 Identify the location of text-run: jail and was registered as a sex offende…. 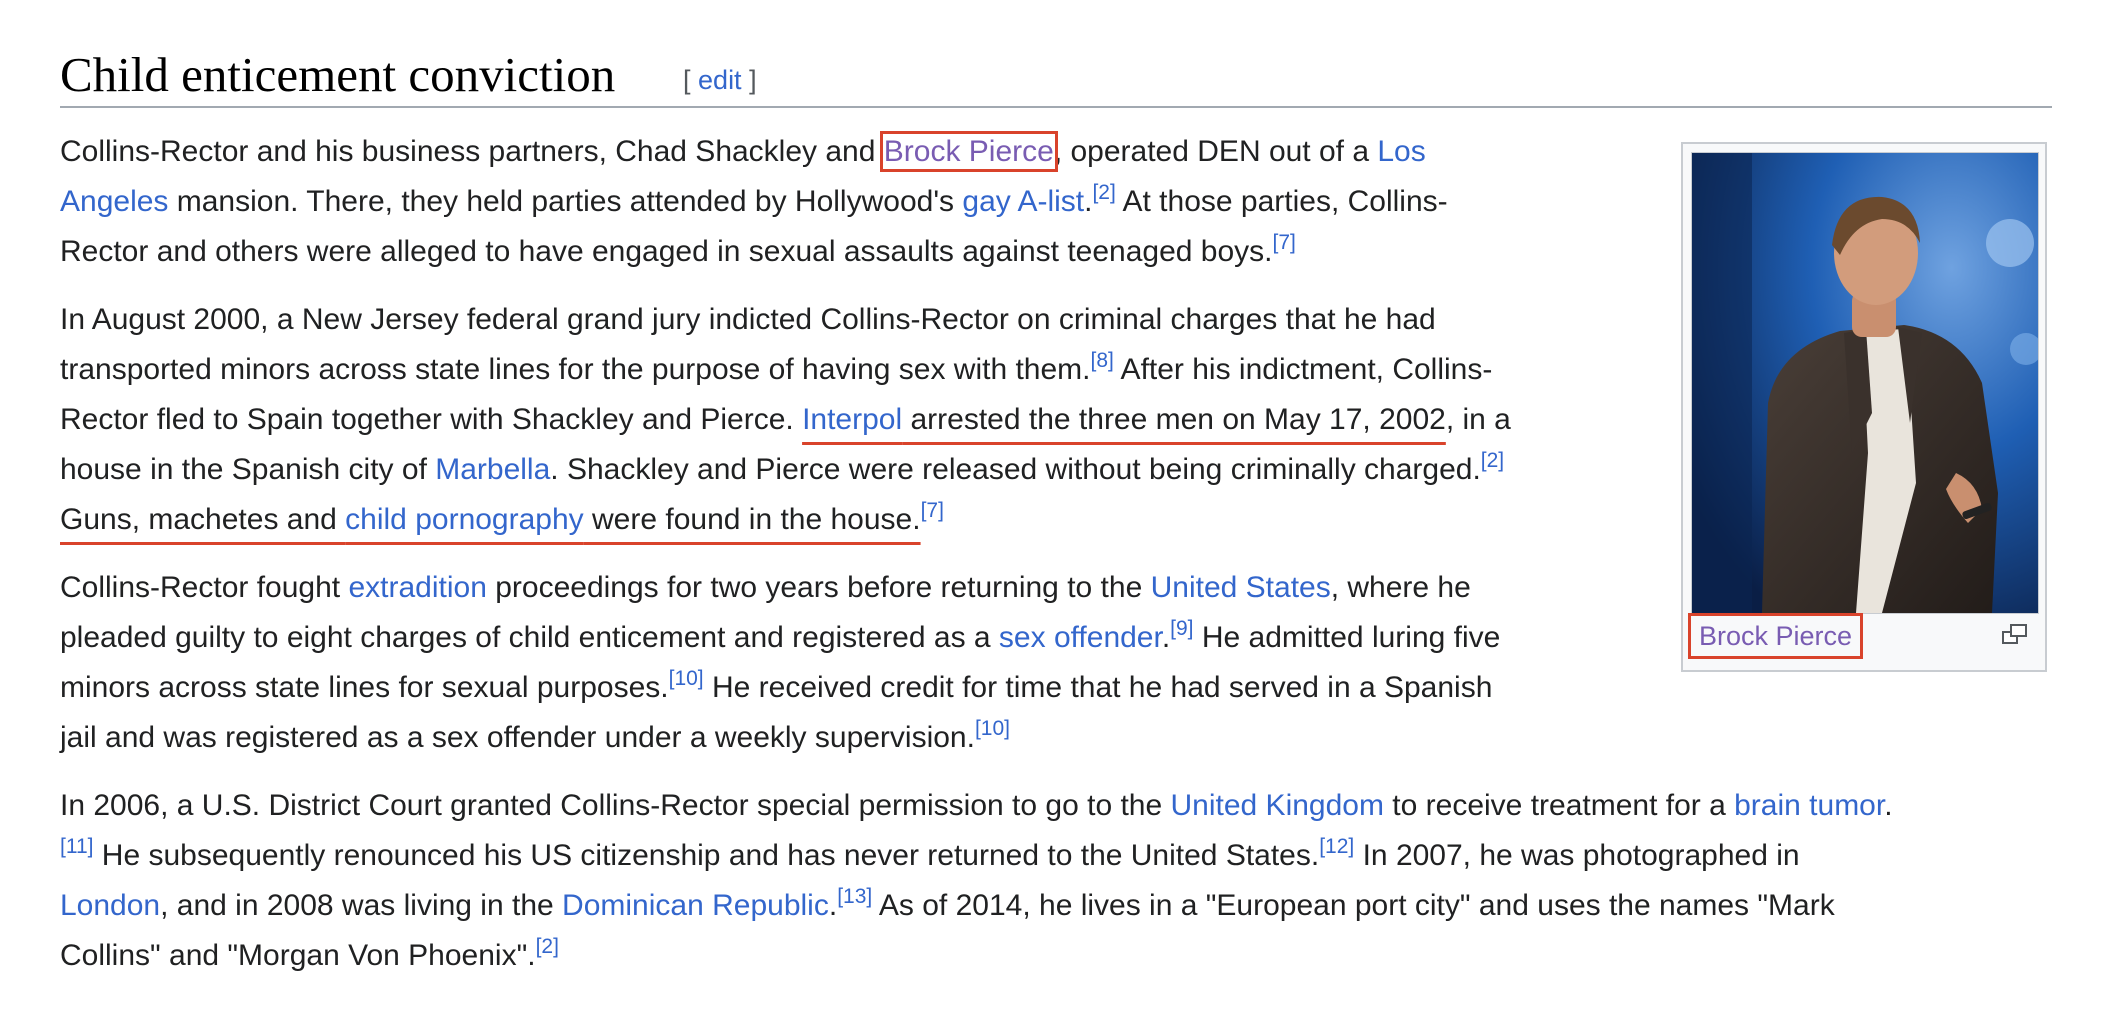
(517, 737).